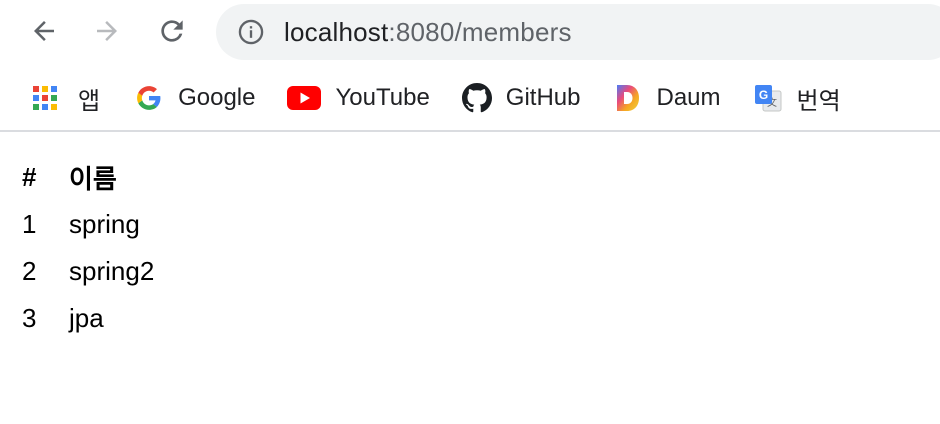 The image size is (940, 424). Describe the element at coordinates (65, 98) in the screenshot. I see `bookmark-apps: 앱` at that location.